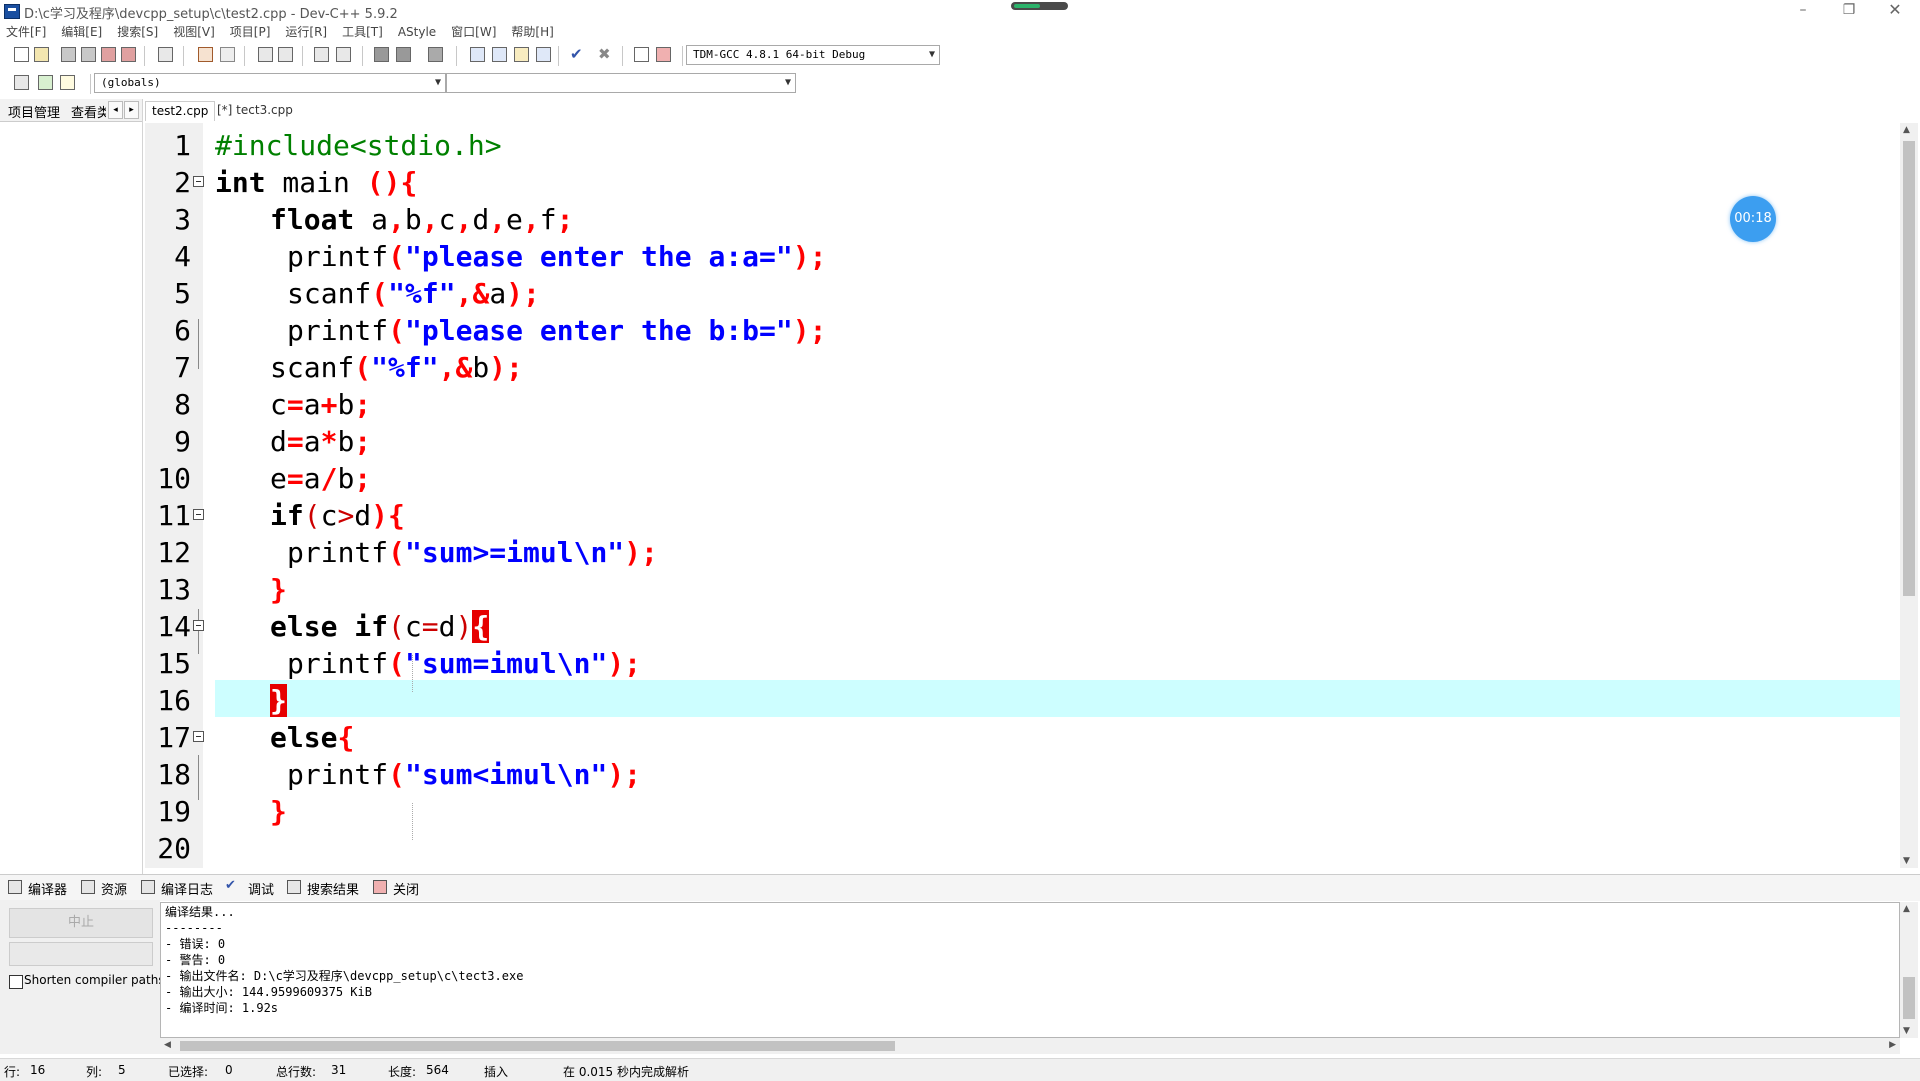 The height and width of the screenshot is (1081, 1920). What do you see at coordinates (477, 54) in the screenshot?
I see `compile-icon` at bounding box center [477, 54].